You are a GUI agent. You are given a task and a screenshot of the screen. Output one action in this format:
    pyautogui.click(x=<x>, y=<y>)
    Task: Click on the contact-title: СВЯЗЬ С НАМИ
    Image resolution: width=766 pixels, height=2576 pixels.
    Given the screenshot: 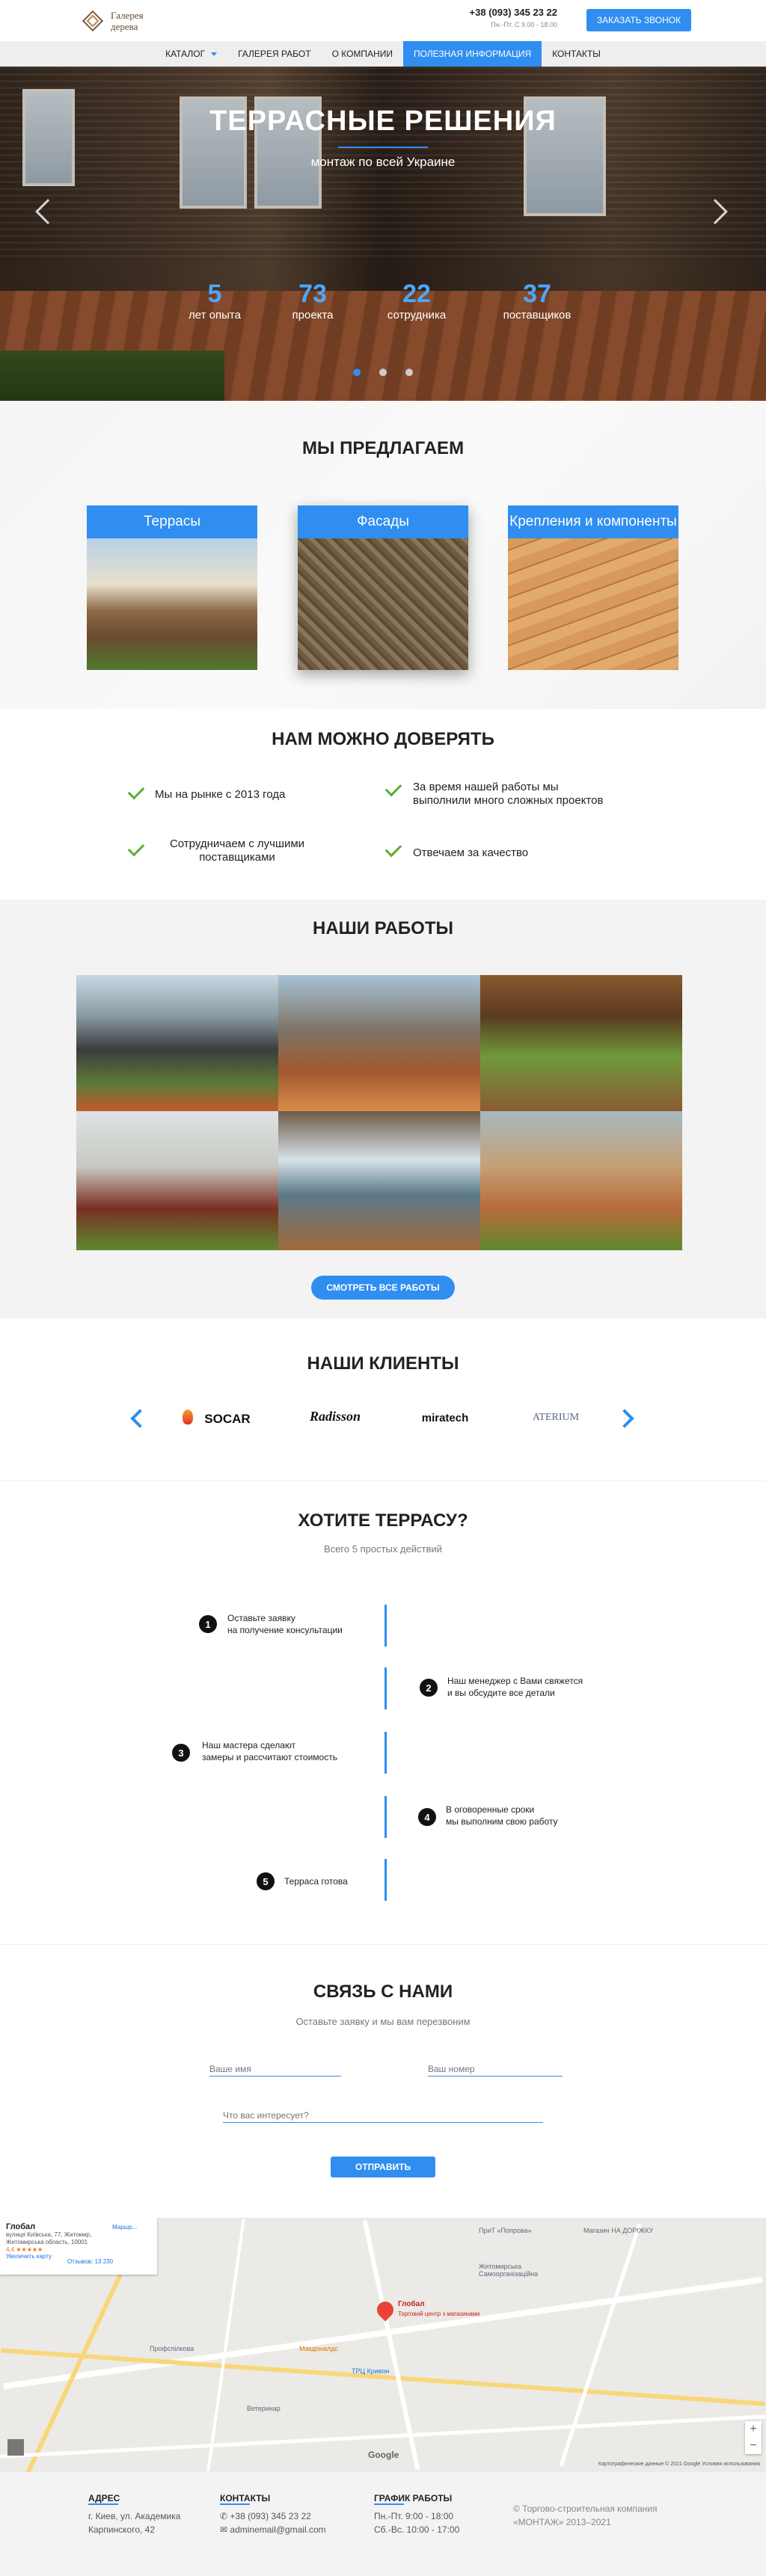 What is the action you would take?
    pyautogui.click(x=383, y=1992)
    